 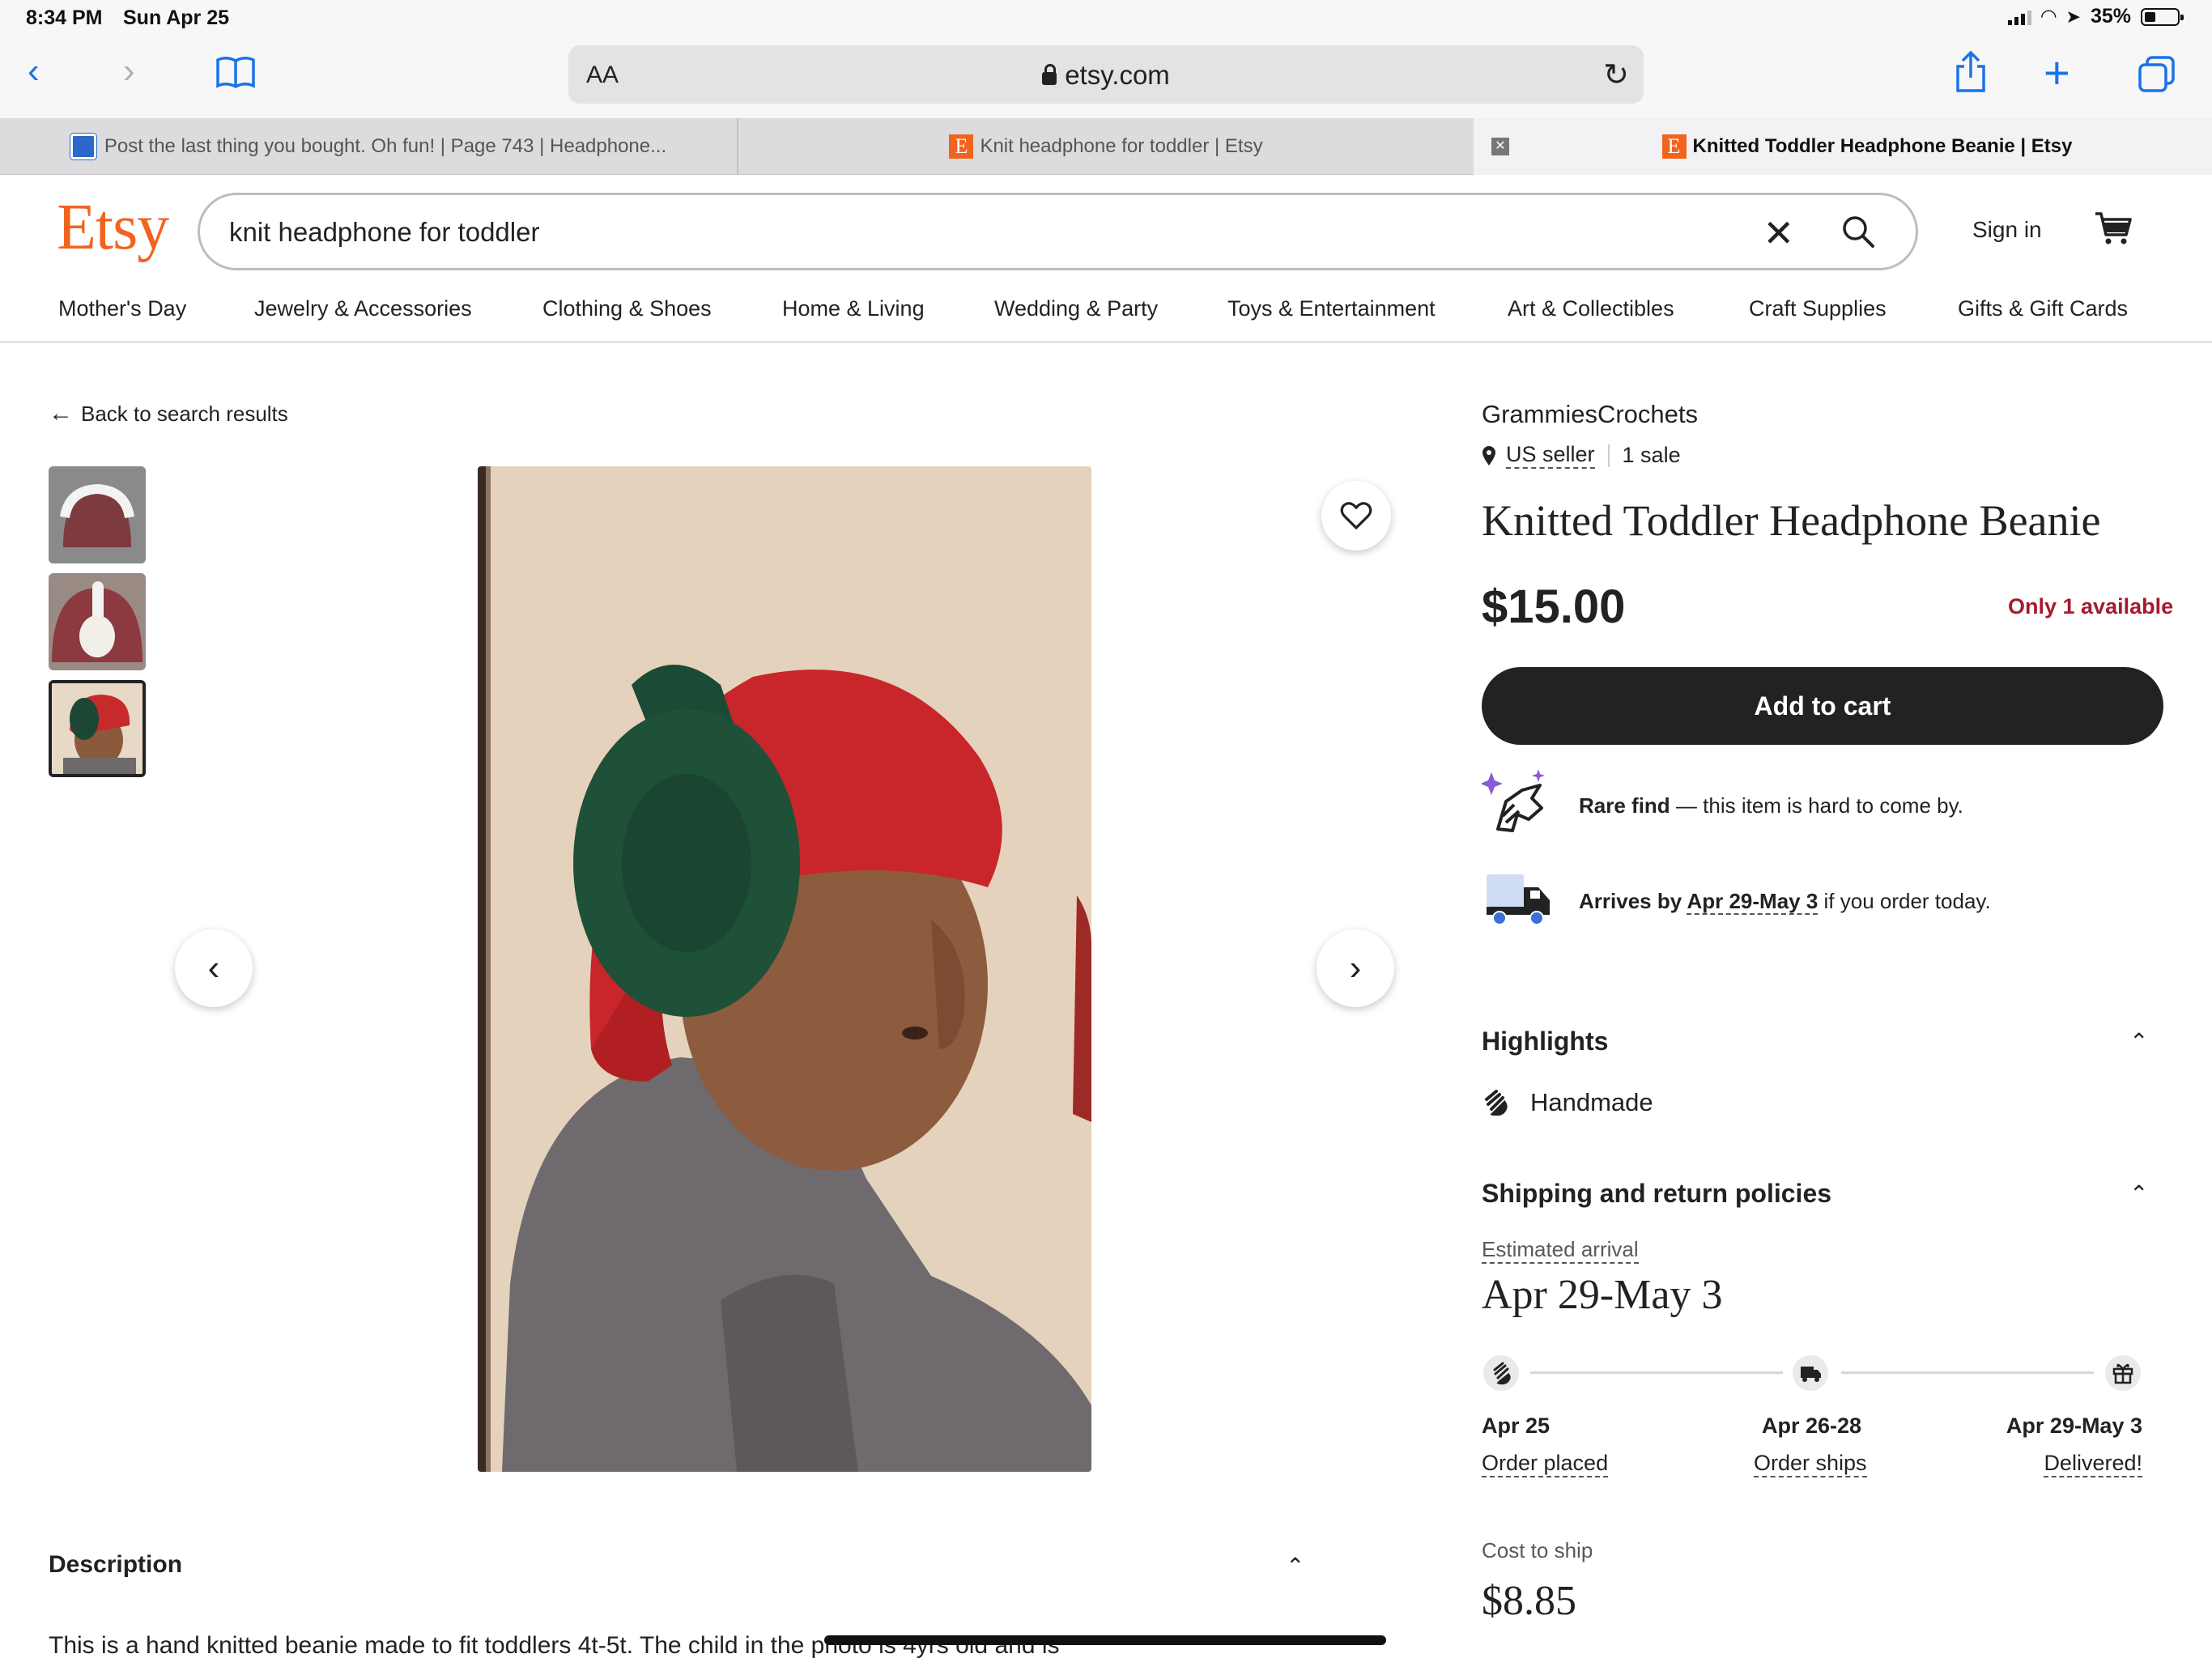 I want to click on order-ships-icon, so click(x=1811, y=1373).